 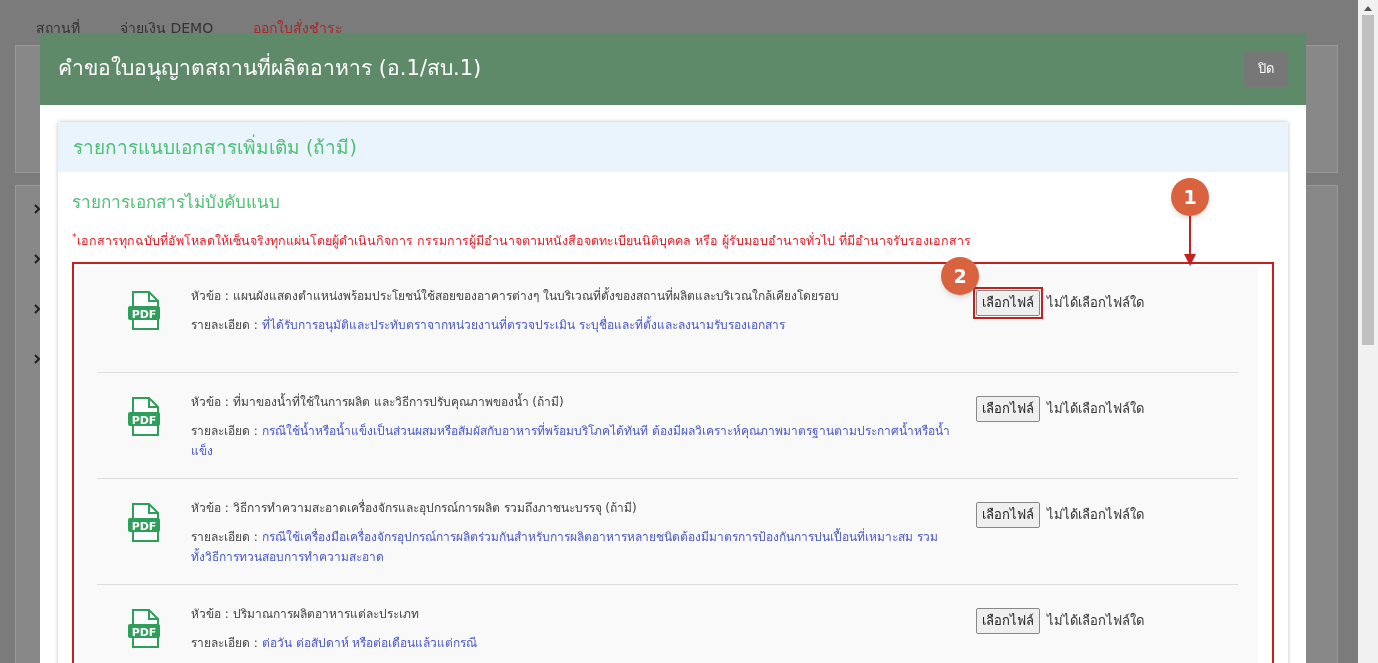 What do you see at coordinates (335, 644) in the screenshot?
I see `document-detail: รายละเอียด : ต่อวัน ต่อสัปดาห์ หรือต่อเดือนแล้วแต่กรณี` at bounding box center [335, 644].